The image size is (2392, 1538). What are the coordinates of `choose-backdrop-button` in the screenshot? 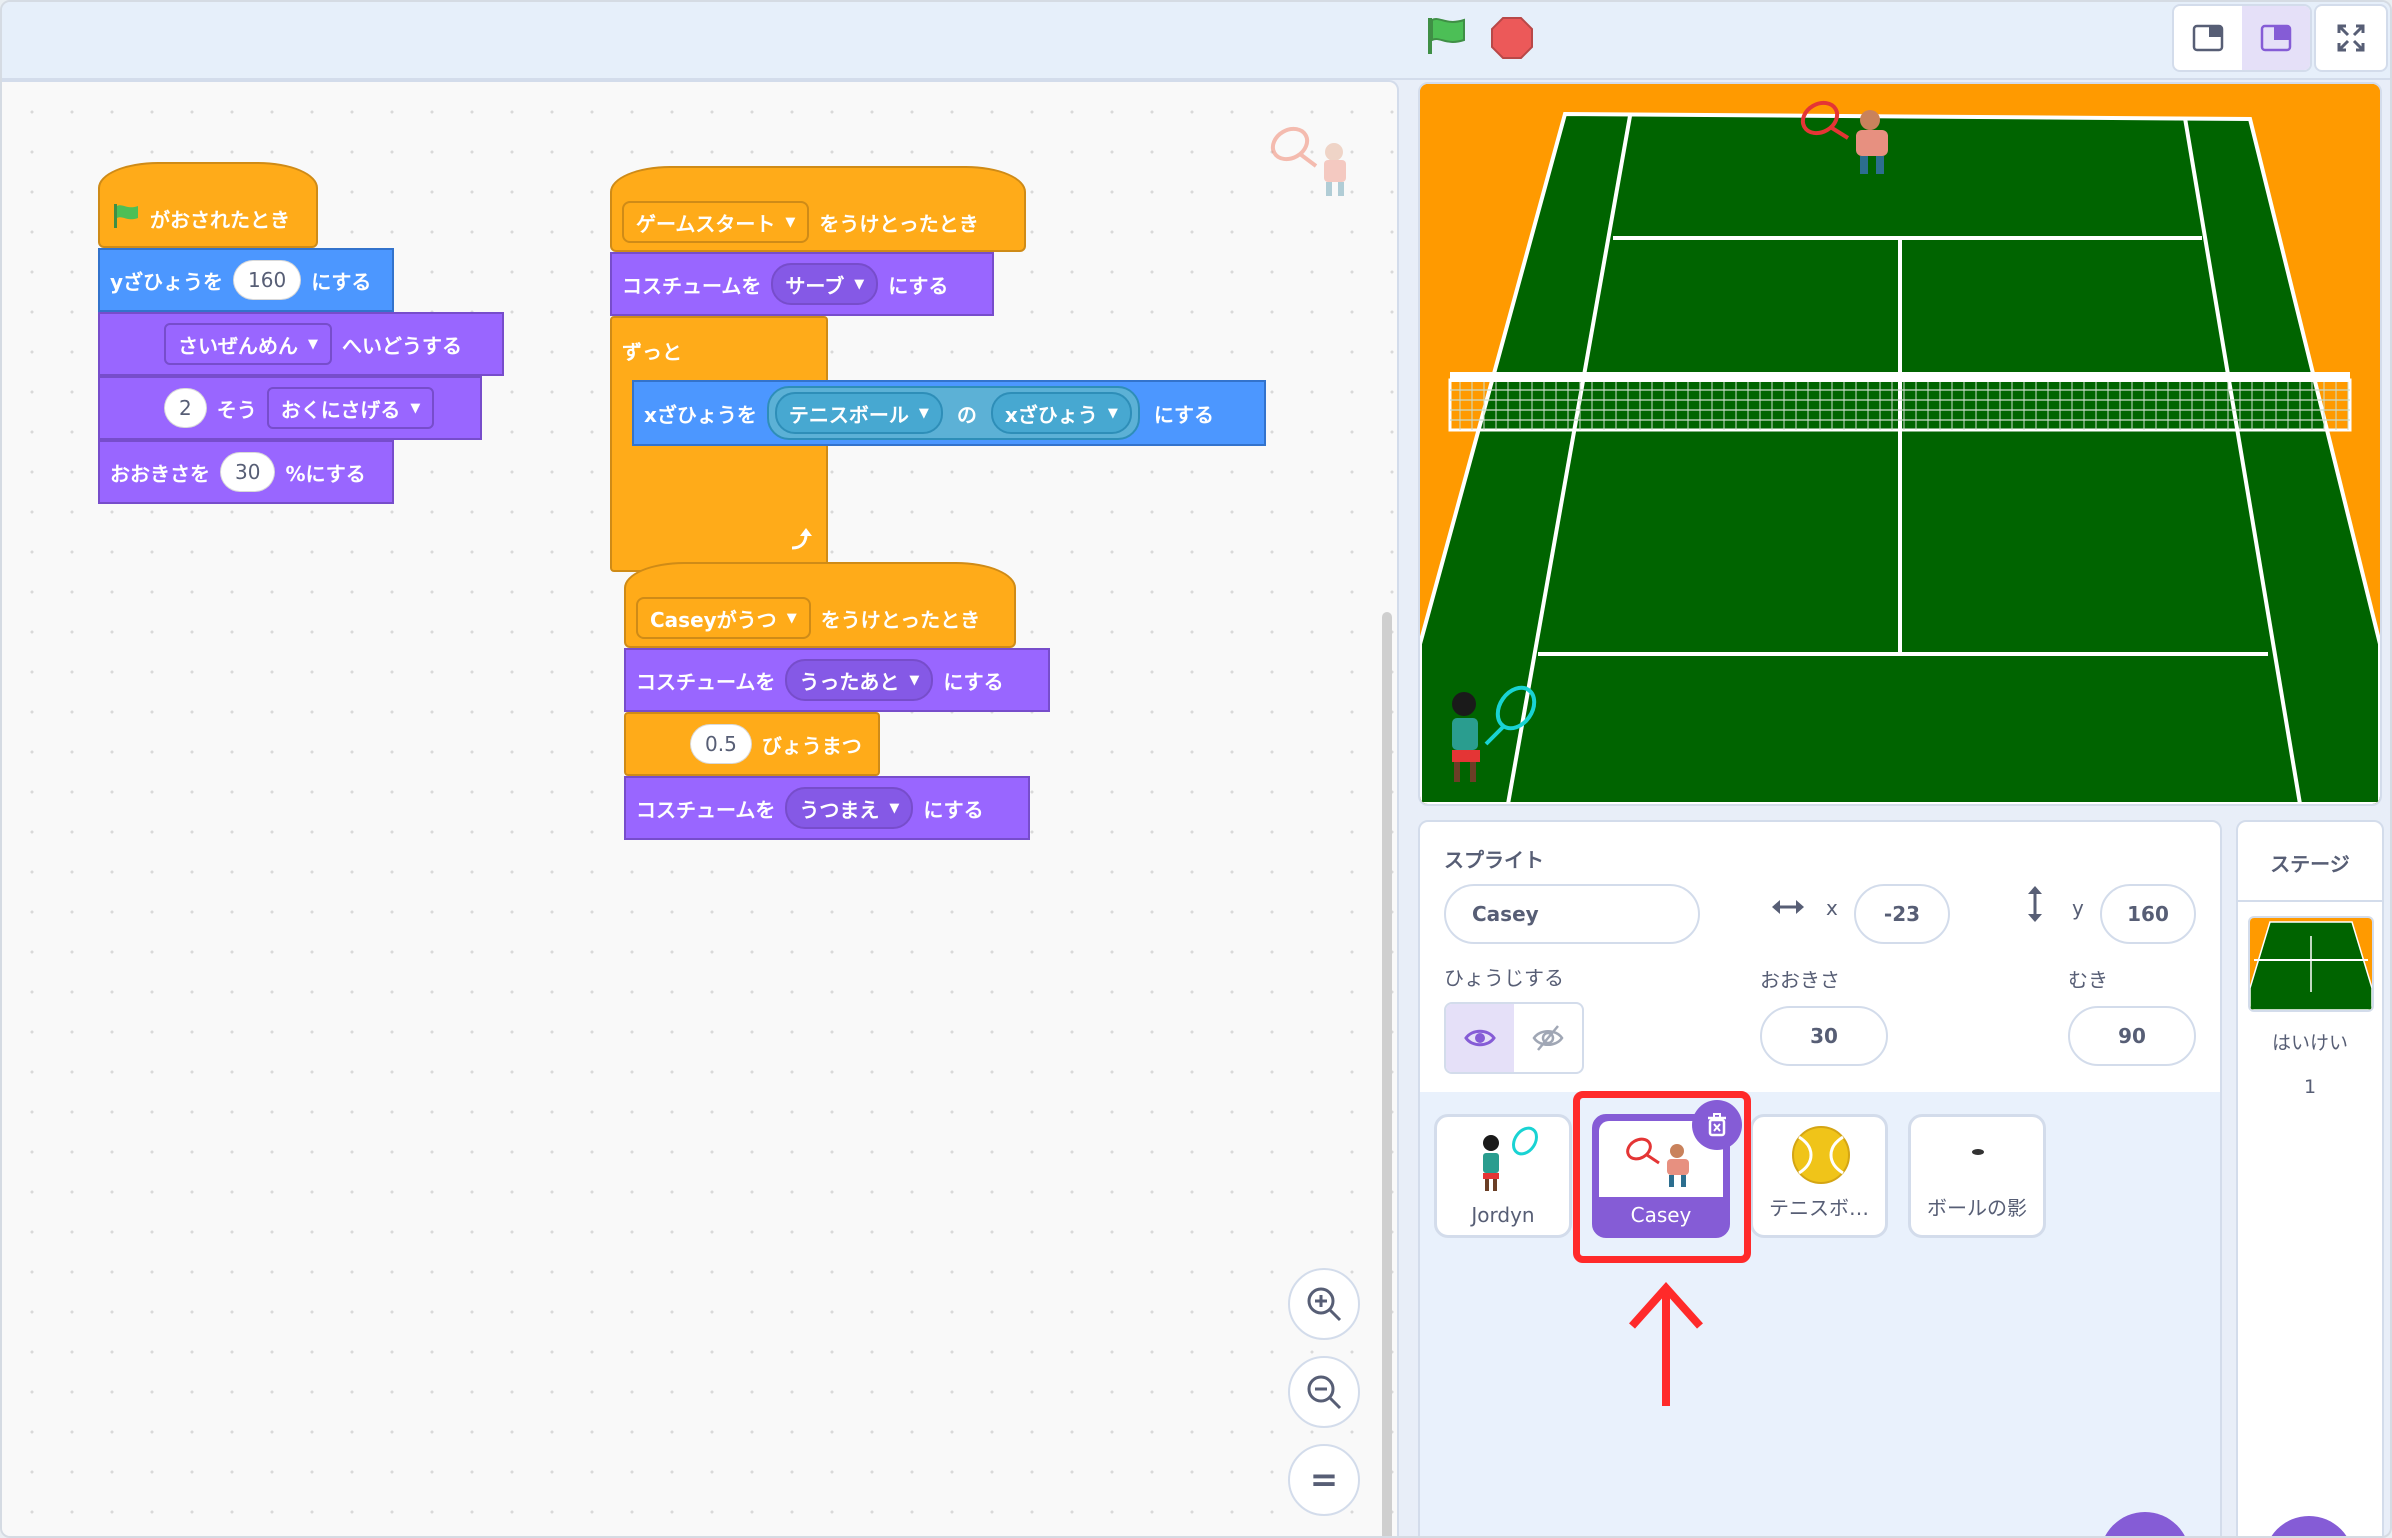 It's located at (2309, 1526).